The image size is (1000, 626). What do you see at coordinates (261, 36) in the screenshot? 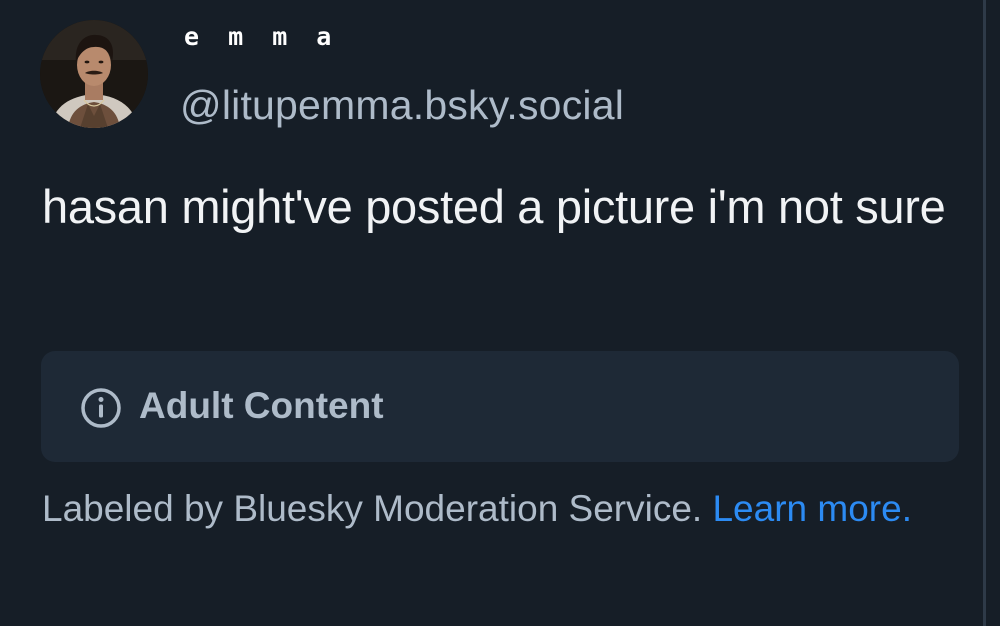
I see `author-display-name: e m m a` at bounding box center [261, 36].